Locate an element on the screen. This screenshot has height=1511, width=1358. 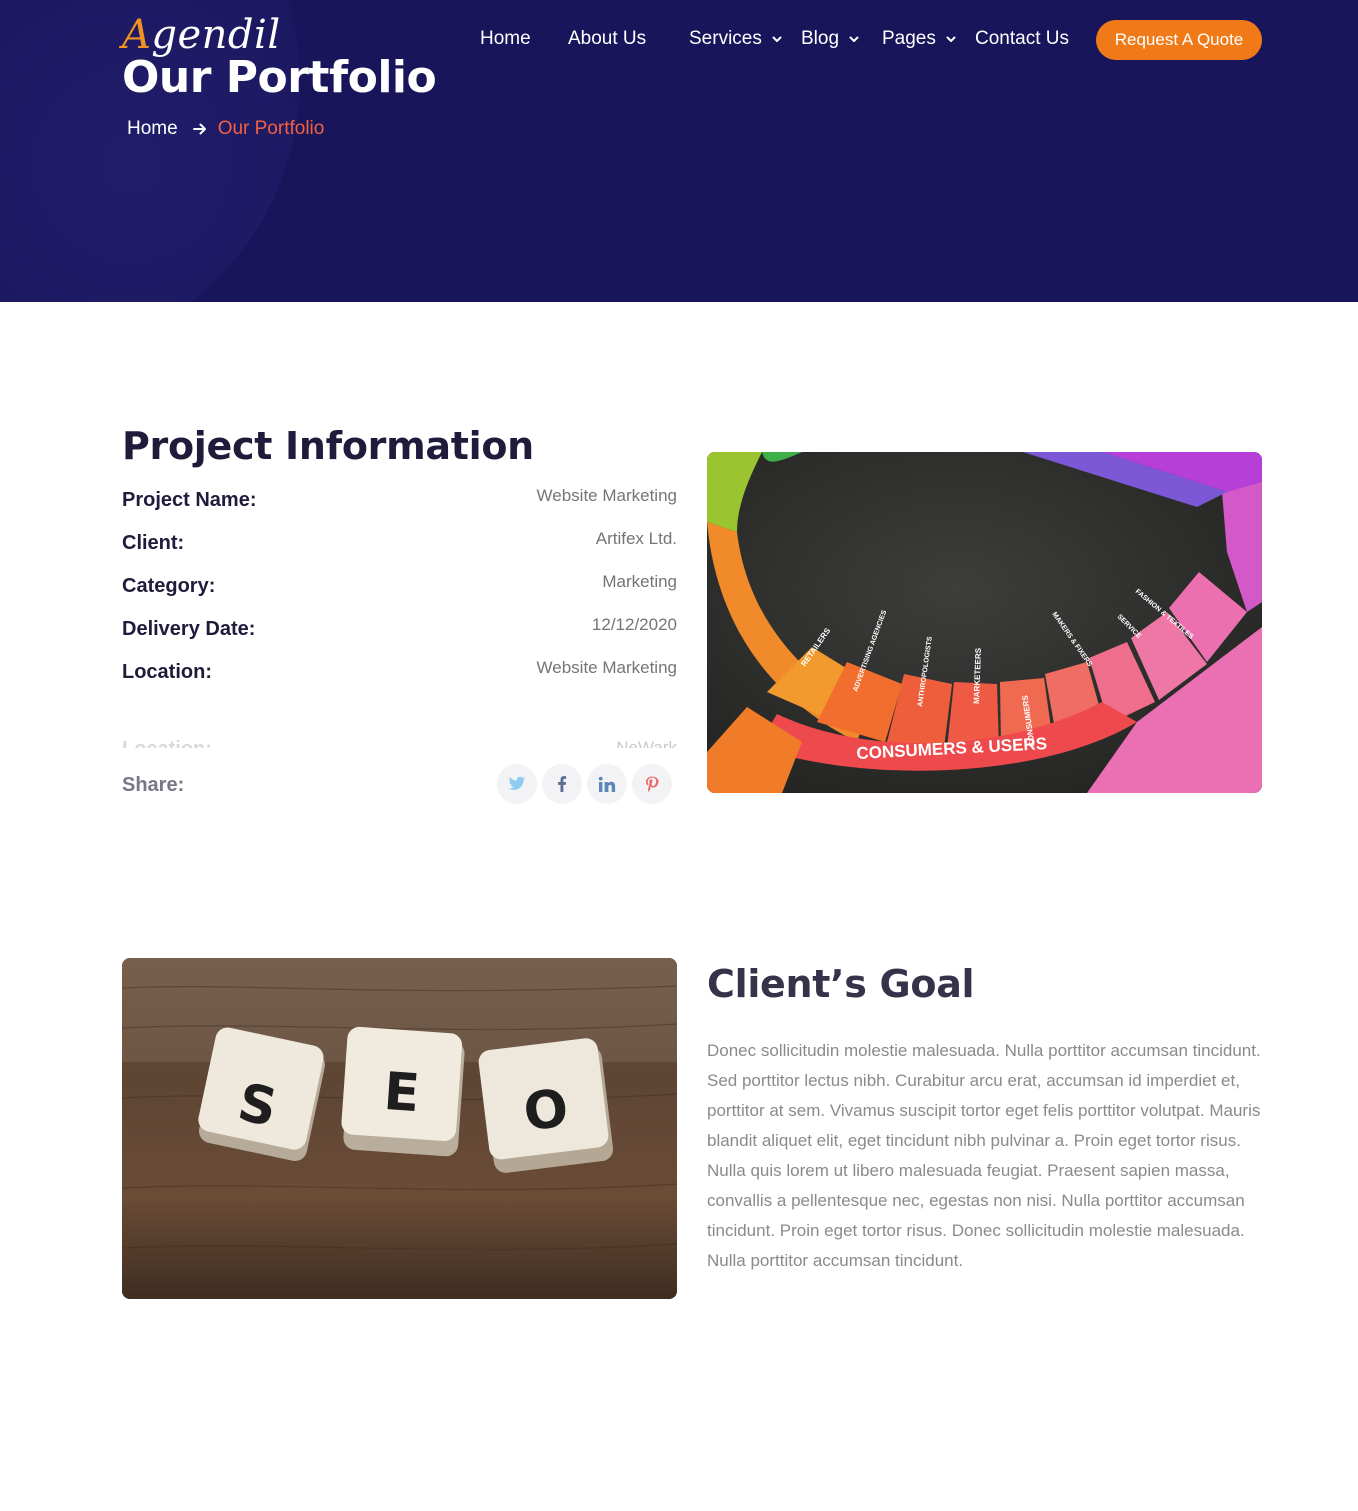
nav-item-blog: Blog is located at coordinates (830, 39).